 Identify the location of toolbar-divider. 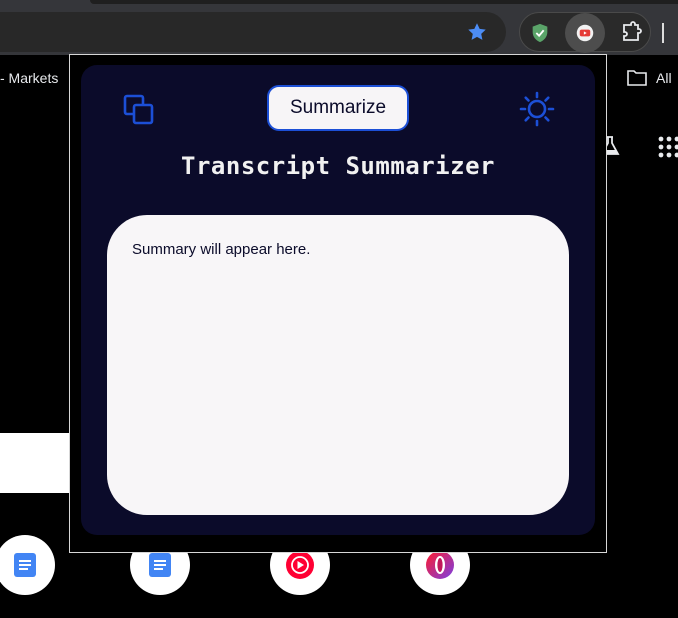
(663, 33).